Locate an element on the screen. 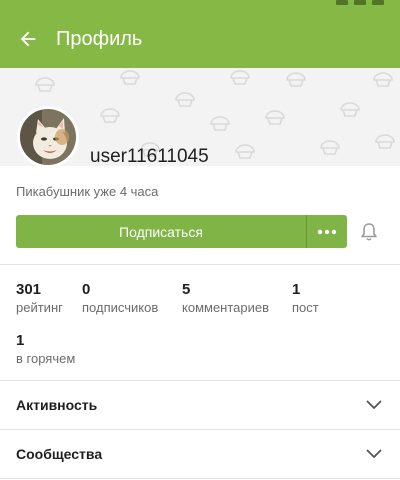 This screenshot has width=400, height=480. stat-label: в горячем is located at coordinates (46, 358).